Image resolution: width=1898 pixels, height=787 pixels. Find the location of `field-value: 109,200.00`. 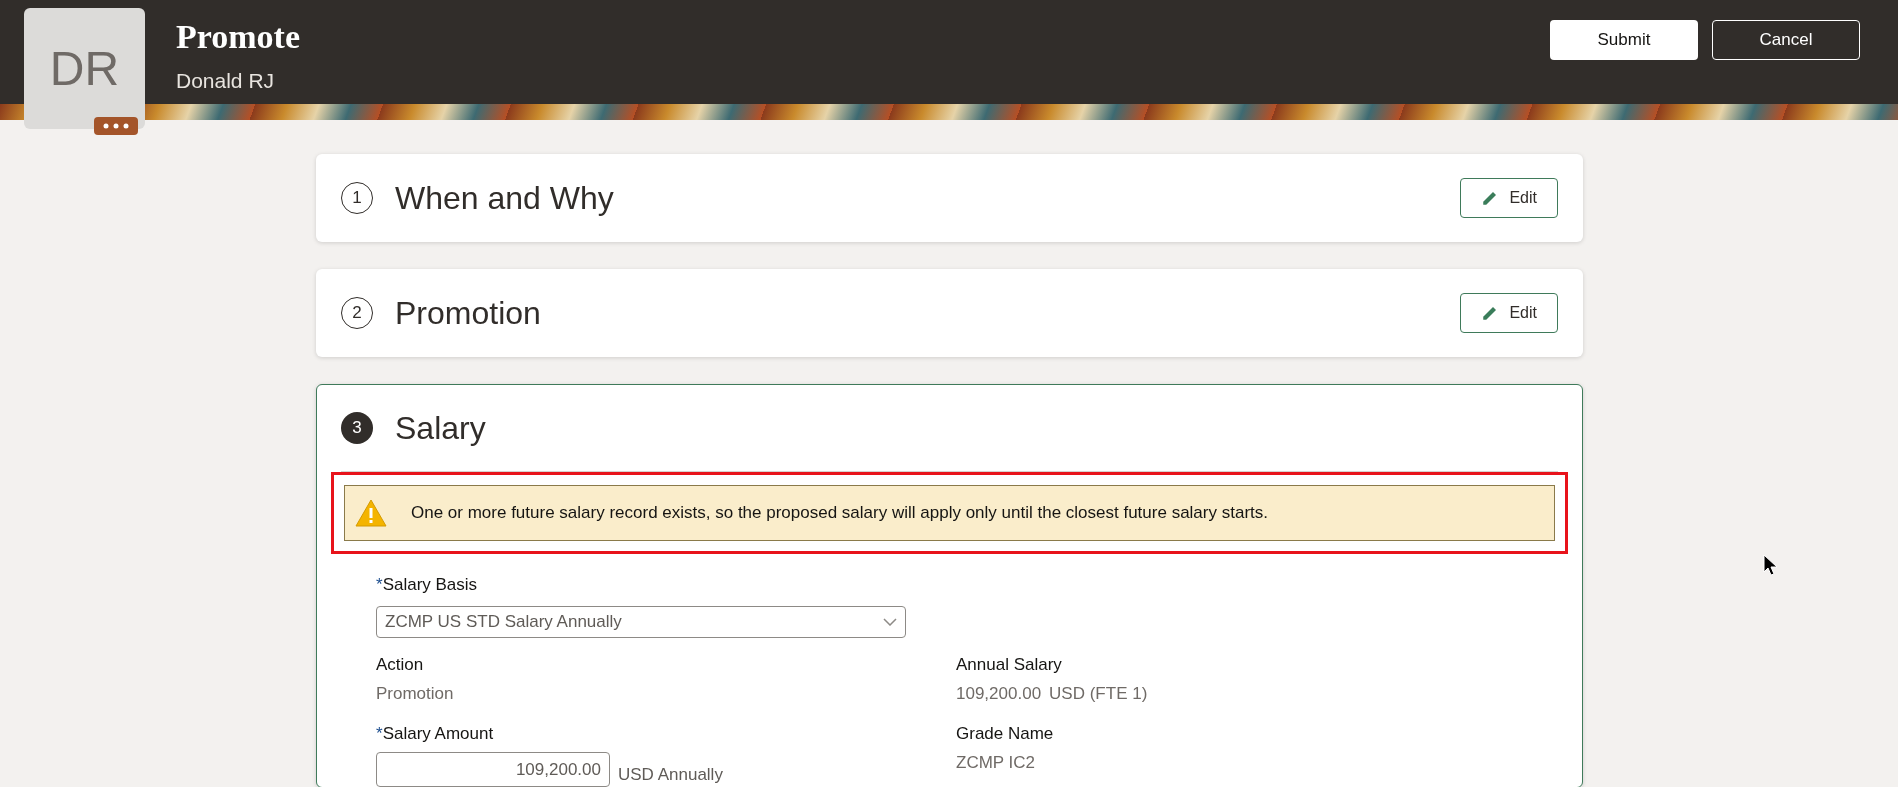

field-value: 109,200.00 is located at coordinates (999, 694).